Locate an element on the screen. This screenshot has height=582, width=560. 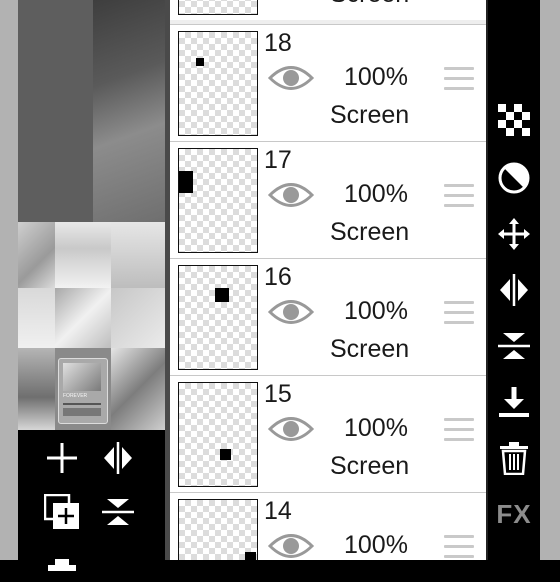
preview-photo is located at coordinates (129, 111).